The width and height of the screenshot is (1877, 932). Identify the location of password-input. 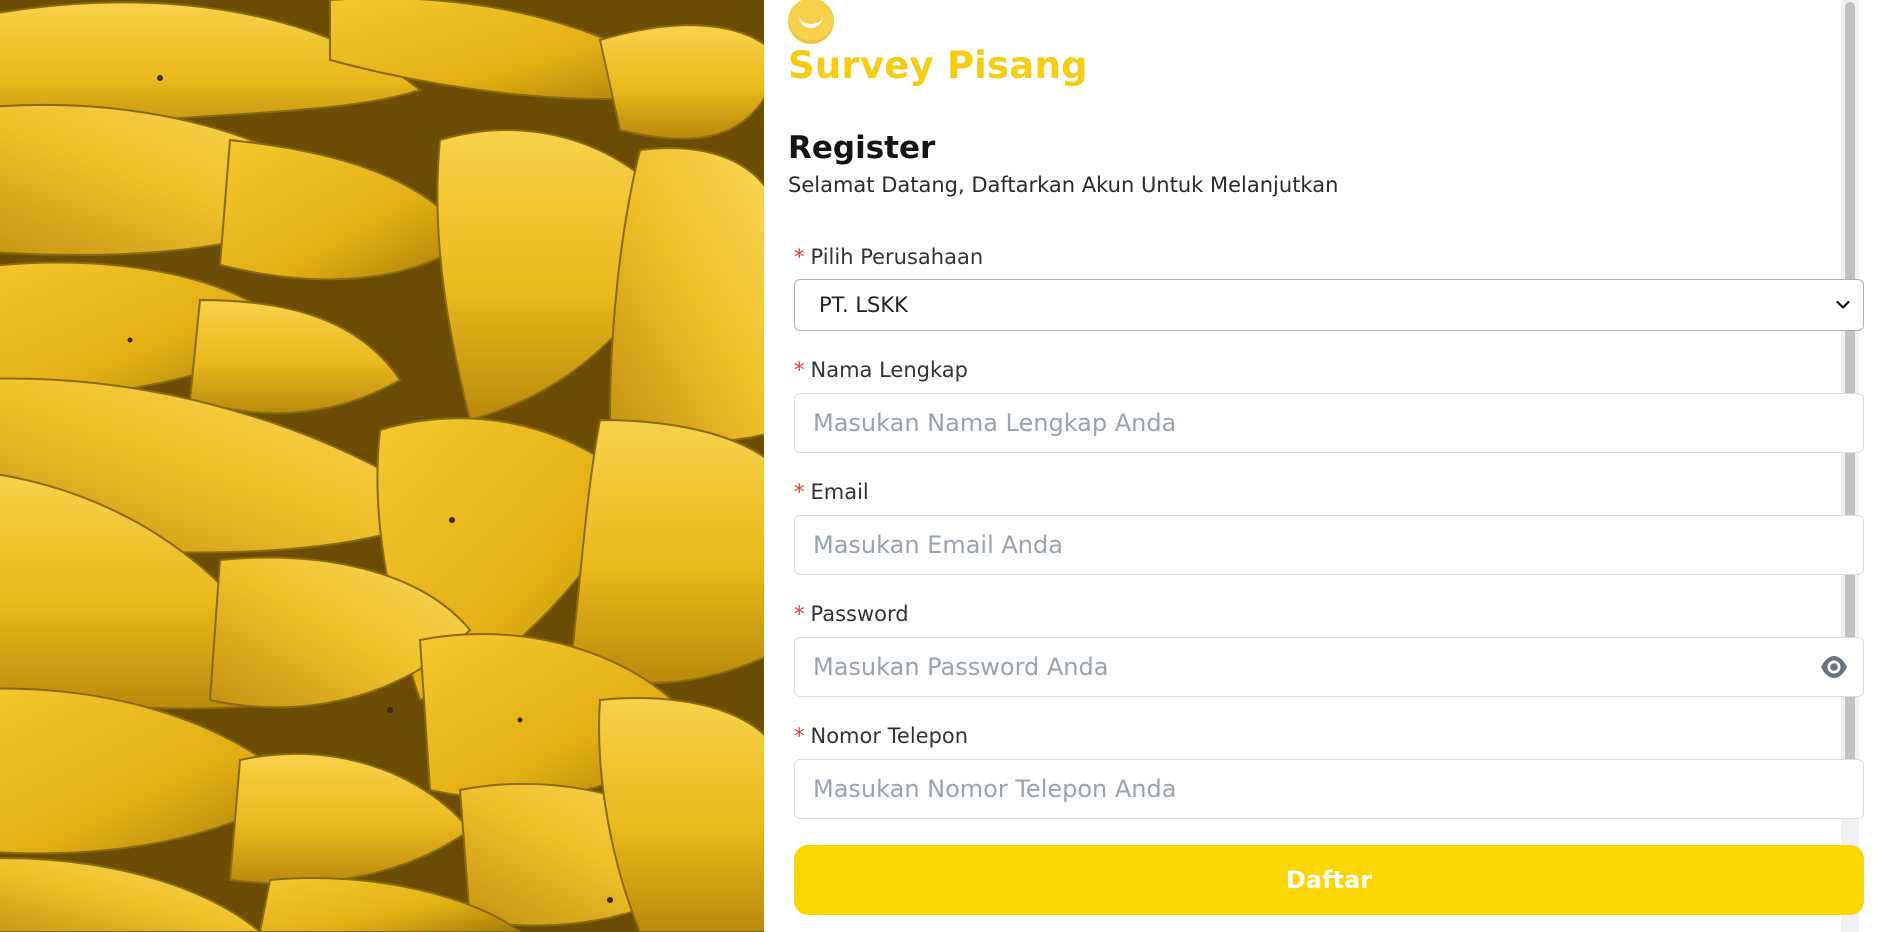
(1329, 667).